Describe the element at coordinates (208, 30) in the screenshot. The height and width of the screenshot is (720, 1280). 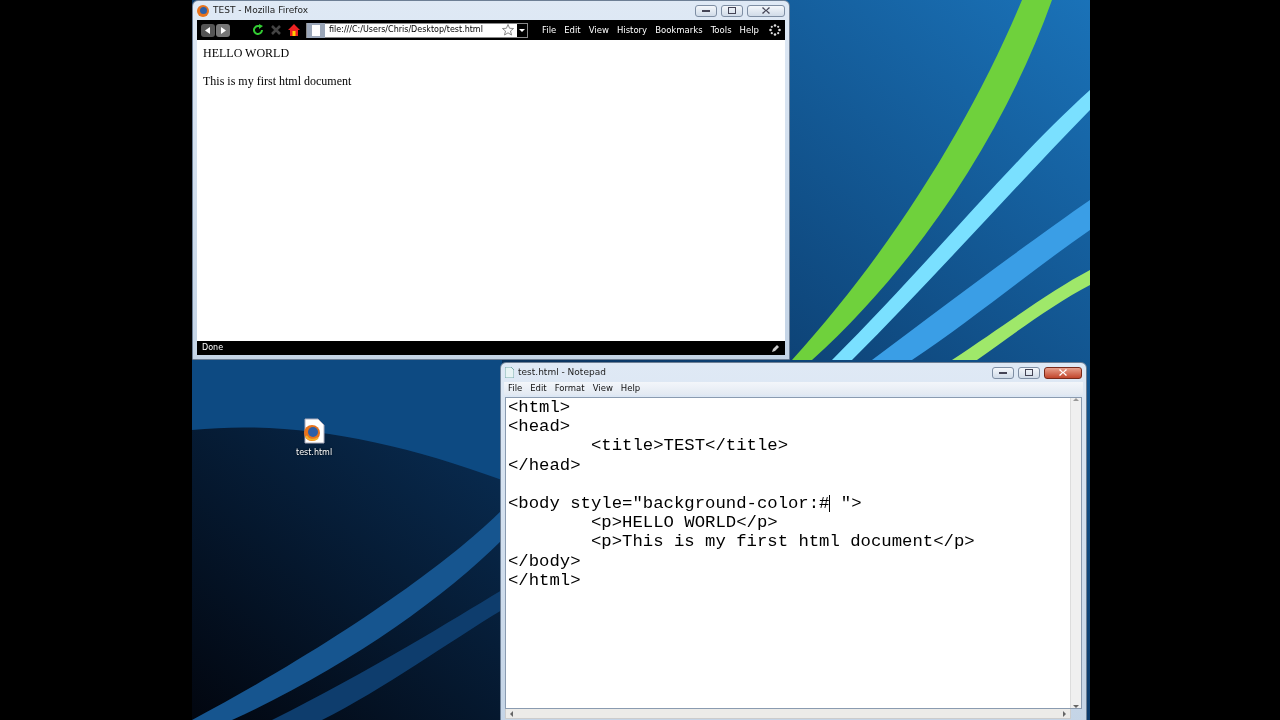
I see `back-button` at that location.